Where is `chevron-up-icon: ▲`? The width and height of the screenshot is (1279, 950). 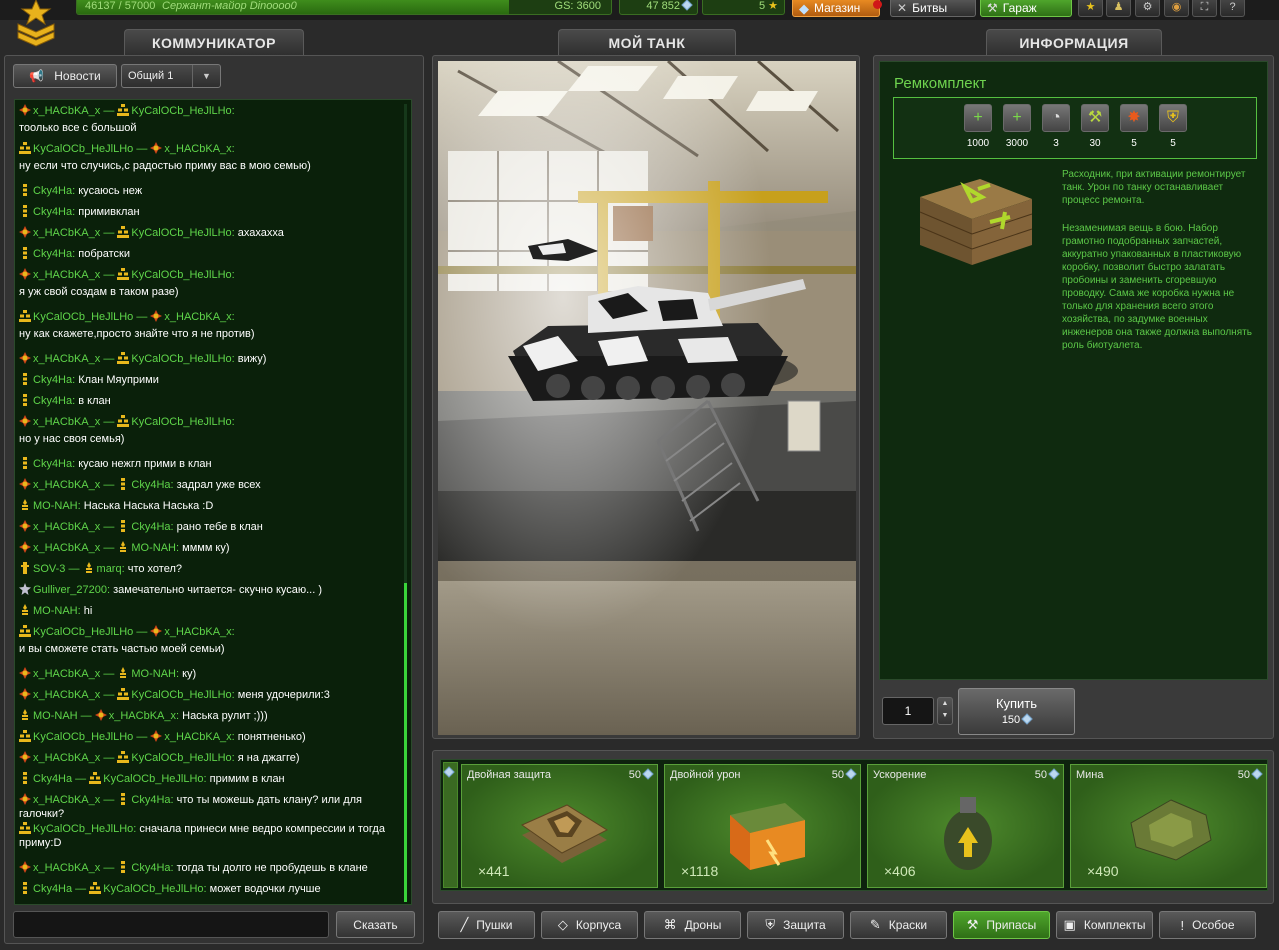 chevron-up-icon: ▲ is located at coordinates (945, 704).